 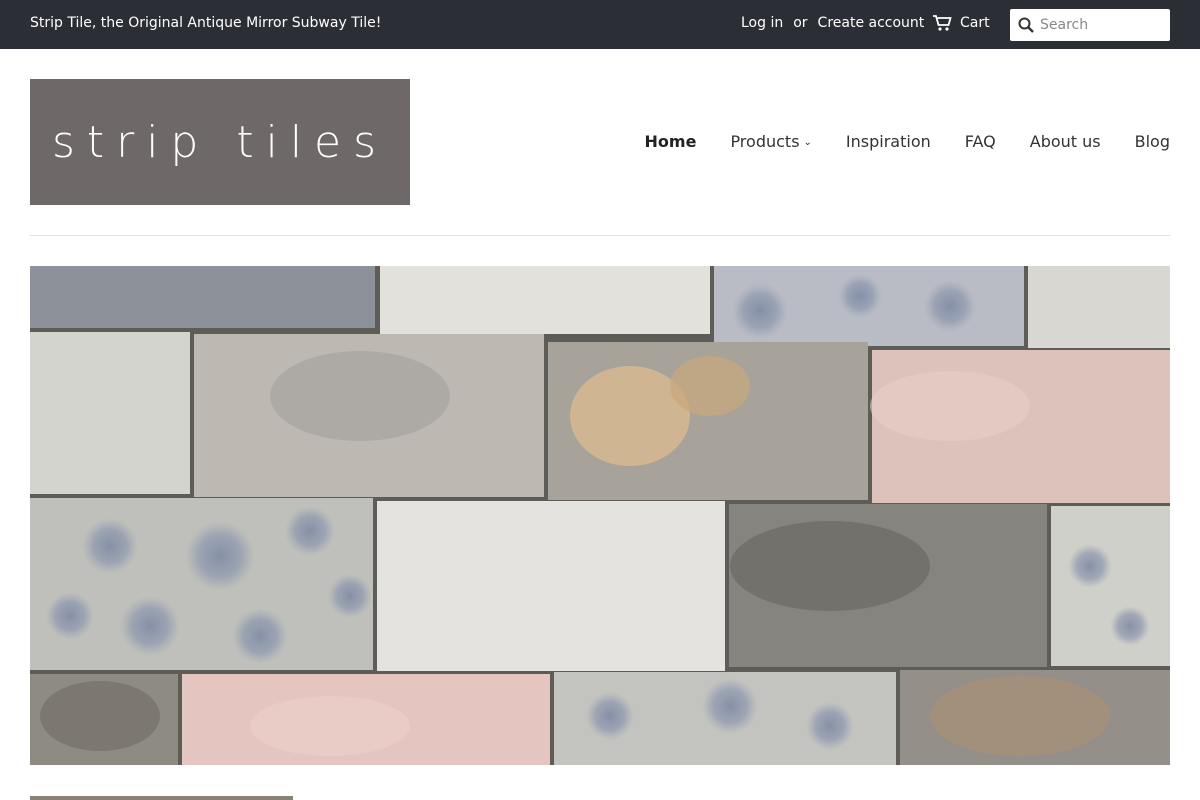 What do you see at coordinates (1026, 25) in the screenshot?
I see `search-icon` at bounding box center [1026, 25].